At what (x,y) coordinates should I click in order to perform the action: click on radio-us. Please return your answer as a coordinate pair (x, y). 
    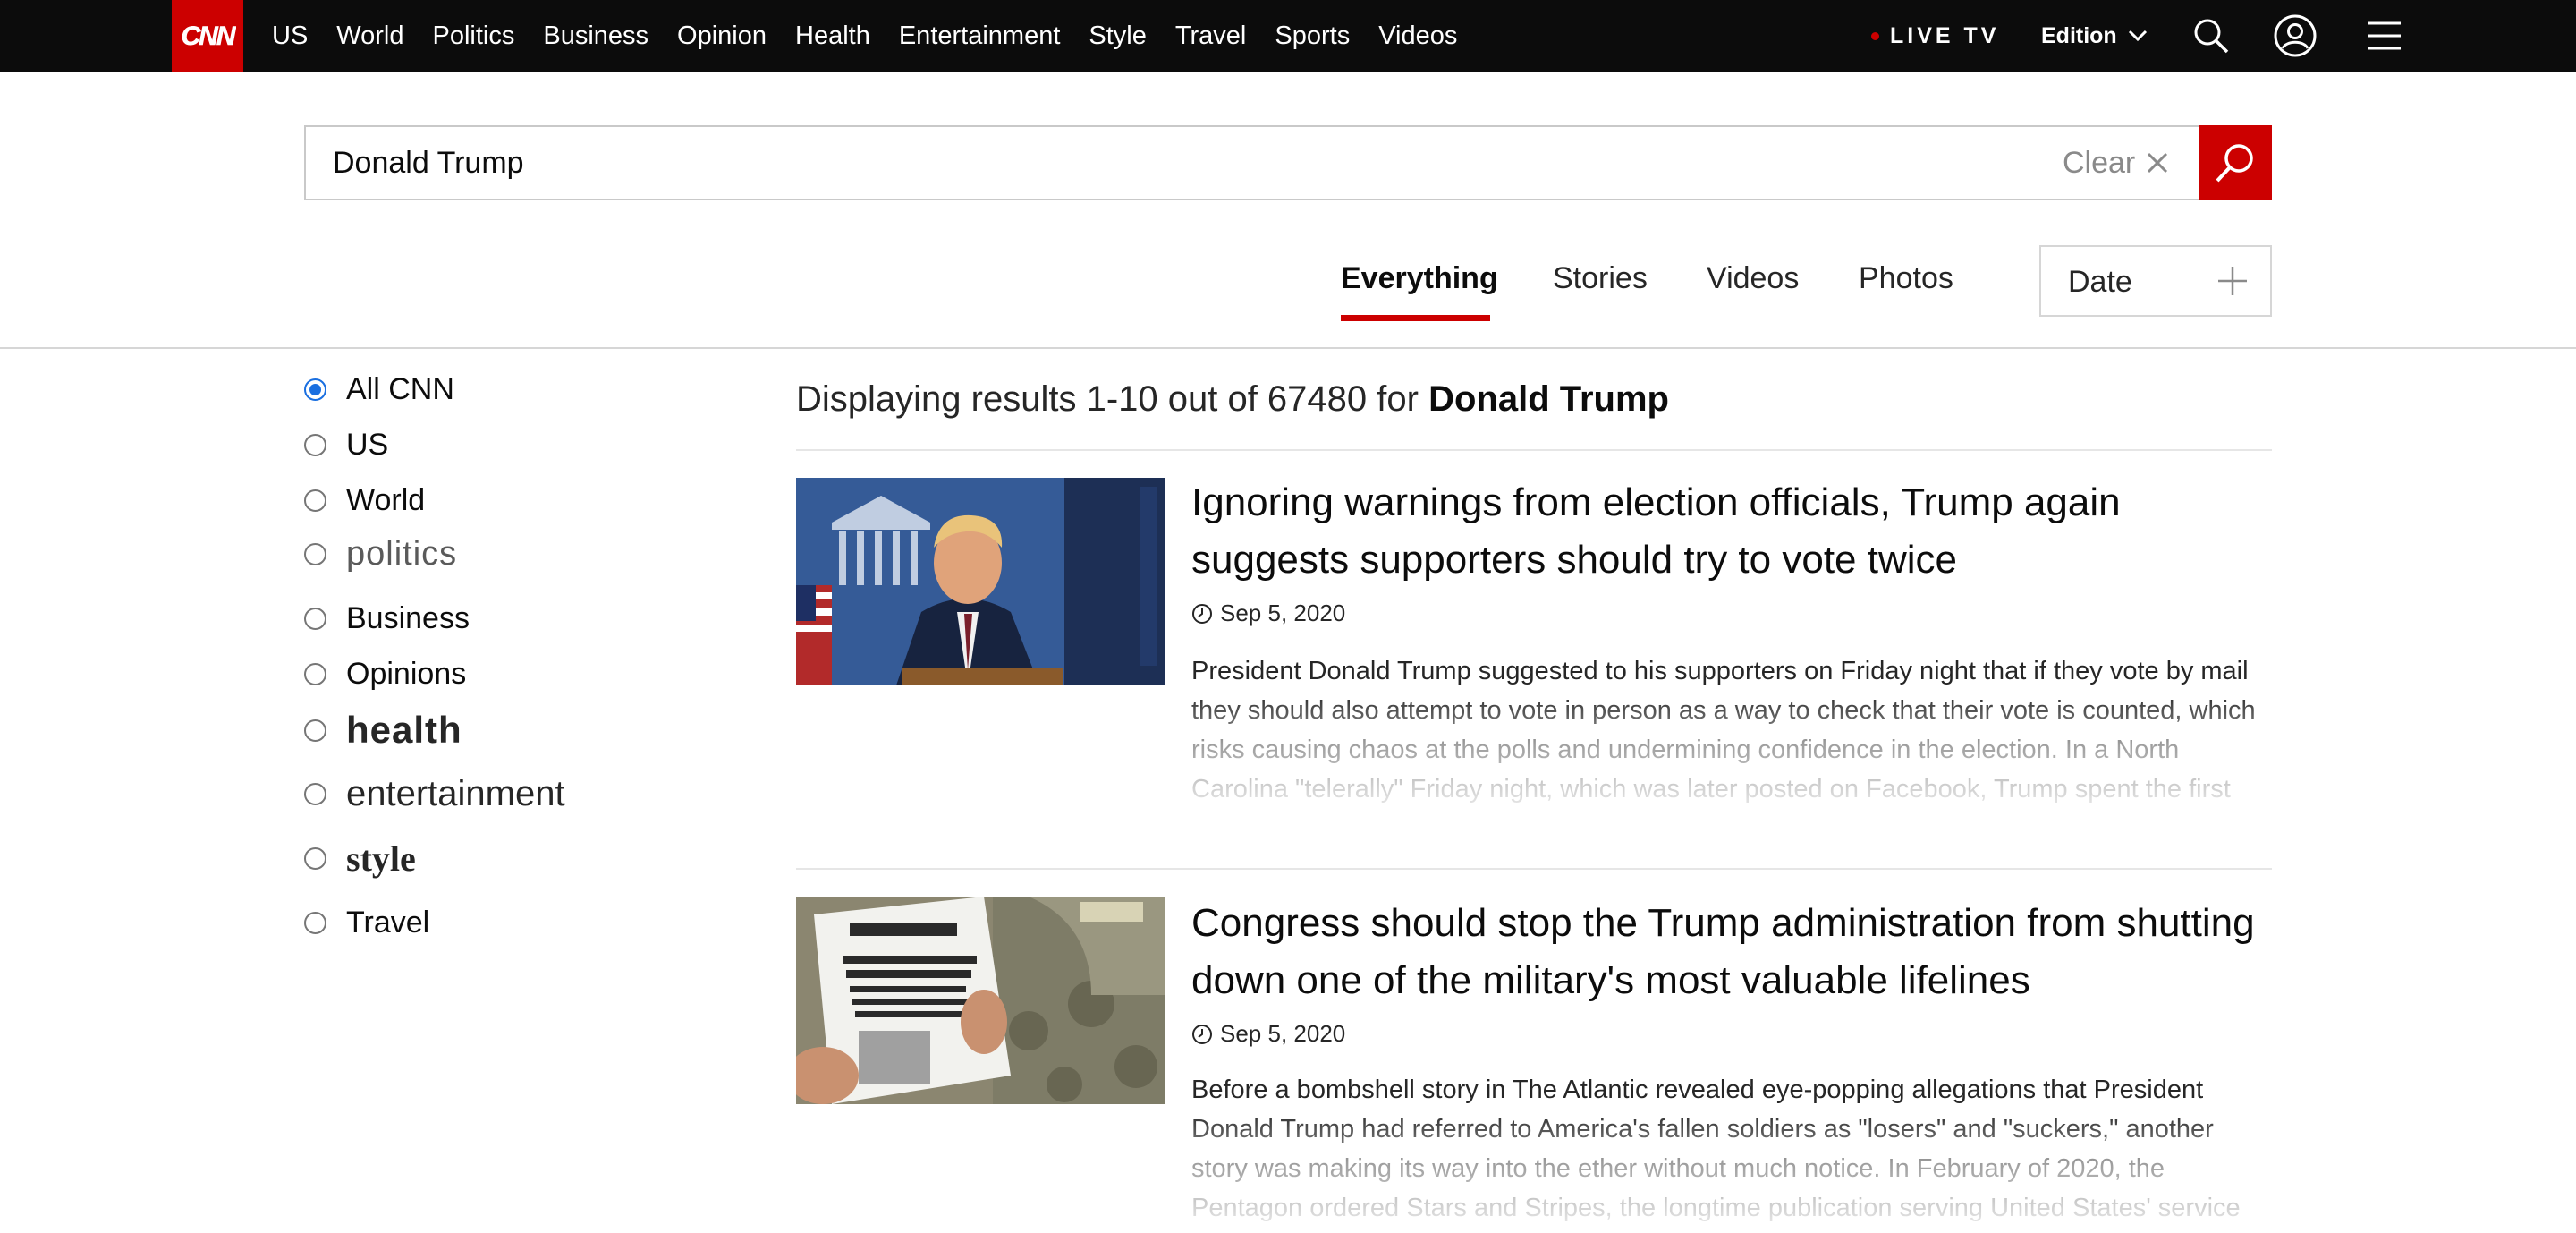
    Looking at the image, I should click on (315, 444).